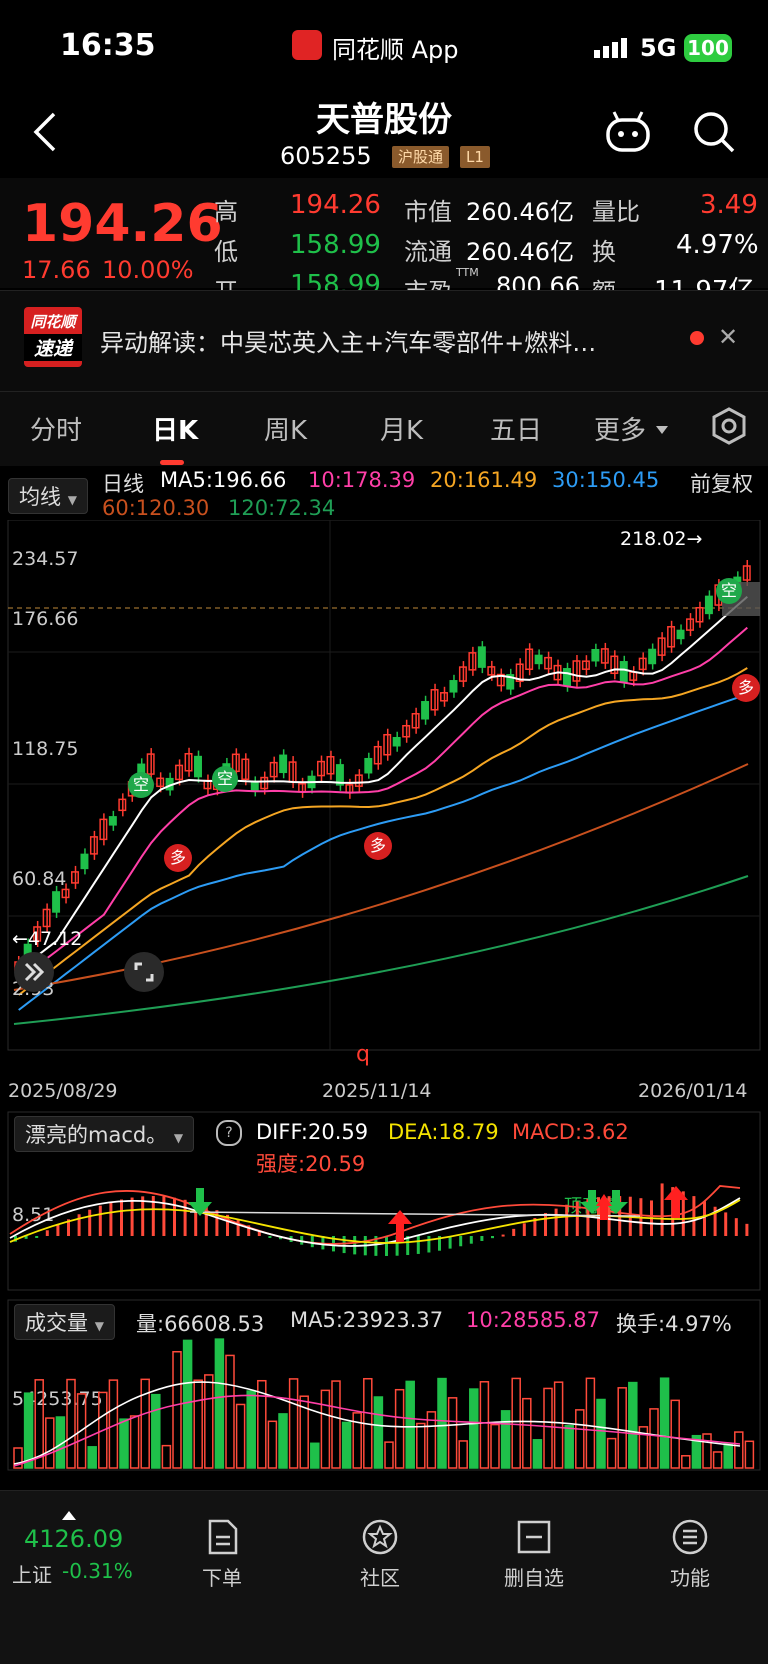 Image resolution: width=768 pixels, height=1664 pixels. What do you see at coordinates (335, 245) in the screenshot?
I see `low-value: 158.99` at bounding box center [335, 245].